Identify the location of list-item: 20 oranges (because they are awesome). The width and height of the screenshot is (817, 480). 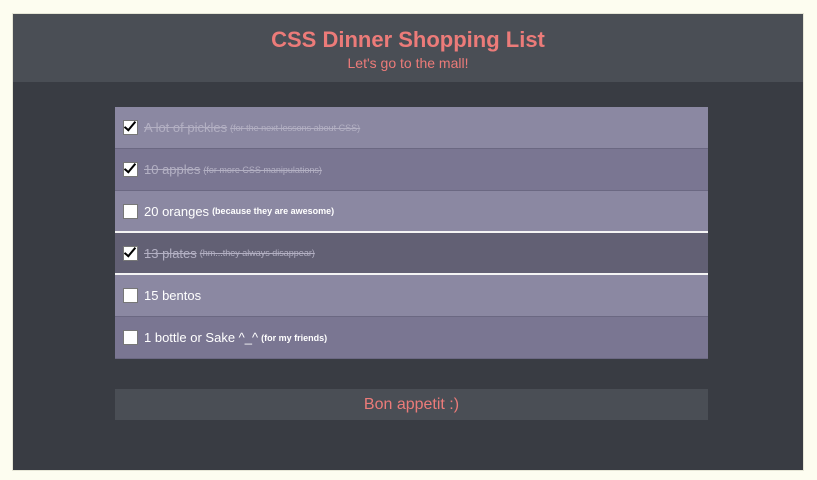
(411, 212).